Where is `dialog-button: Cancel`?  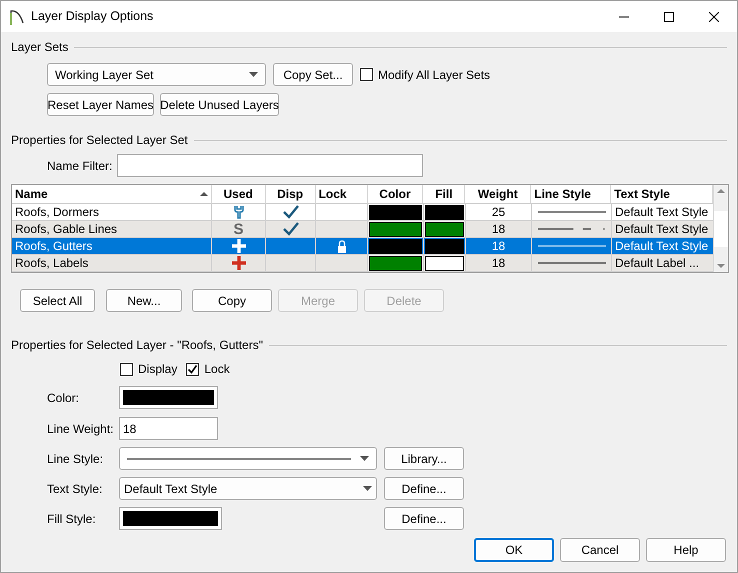 dialog-button: Cancel is located at coordinates (600, 550).